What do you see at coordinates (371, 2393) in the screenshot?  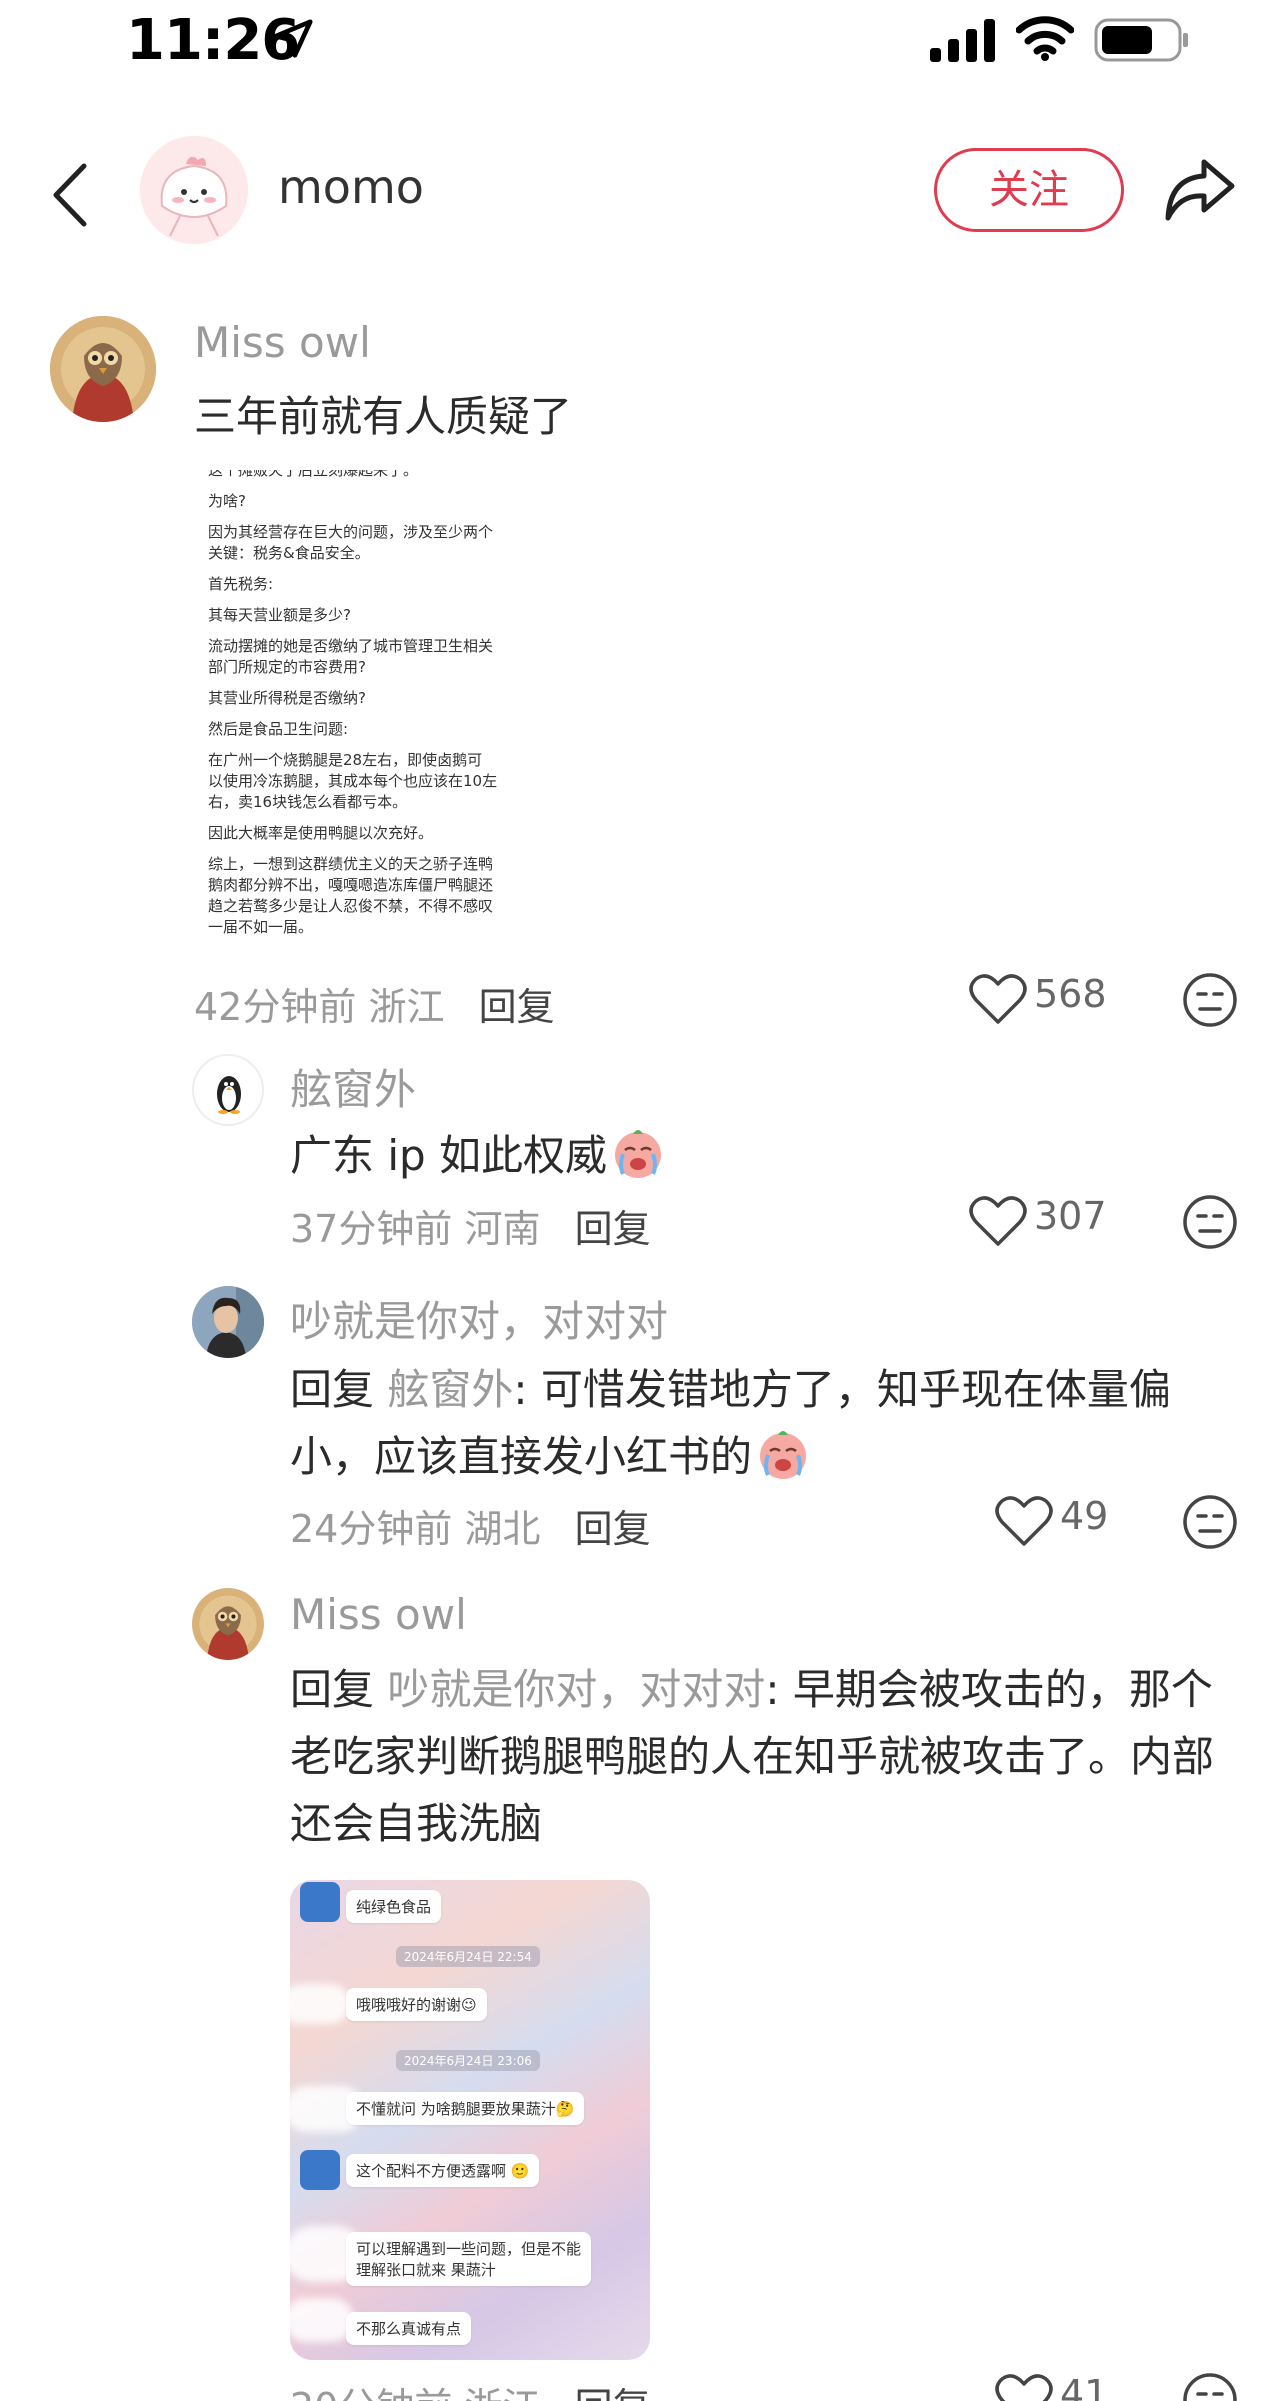 I see `comment-time: 20分钟前` at bounding box center [371, 2393].